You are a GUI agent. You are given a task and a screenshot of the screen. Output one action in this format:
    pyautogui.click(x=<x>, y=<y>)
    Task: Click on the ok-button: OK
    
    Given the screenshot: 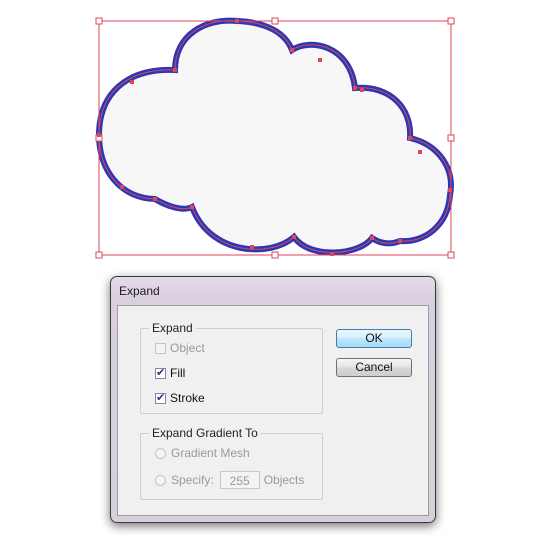 What is the action you would take?
    pyautogui.click(x=374, y=338)
    